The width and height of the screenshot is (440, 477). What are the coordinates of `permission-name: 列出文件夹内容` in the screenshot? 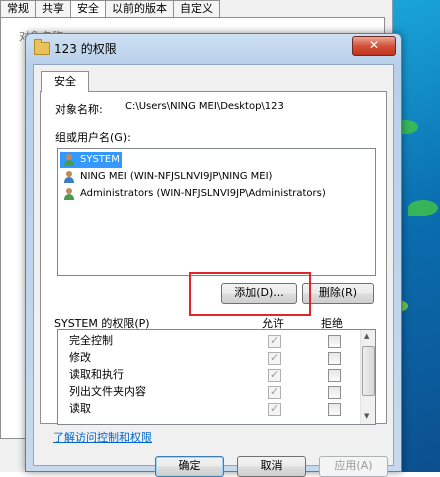 It's located at (107, 391).